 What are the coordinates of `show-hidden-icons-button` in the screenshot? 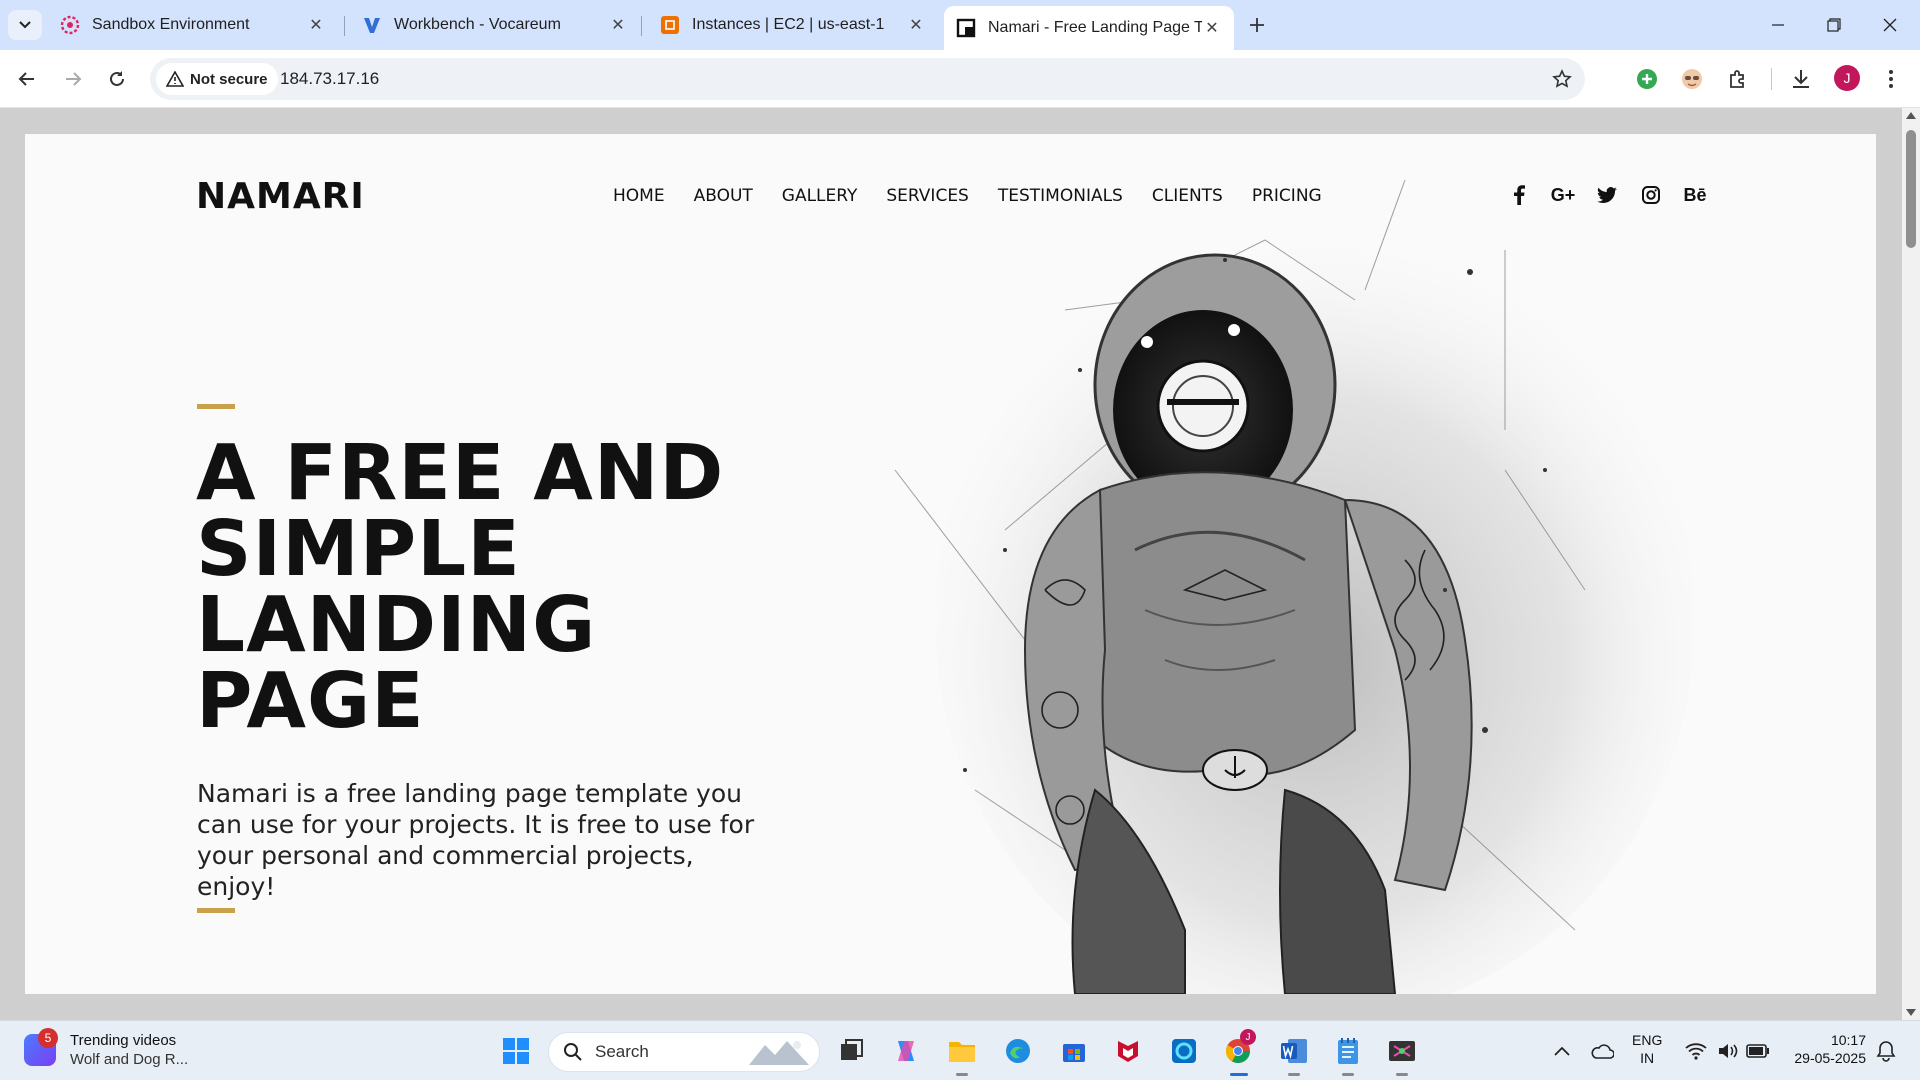 It's located at (1562, 1051).